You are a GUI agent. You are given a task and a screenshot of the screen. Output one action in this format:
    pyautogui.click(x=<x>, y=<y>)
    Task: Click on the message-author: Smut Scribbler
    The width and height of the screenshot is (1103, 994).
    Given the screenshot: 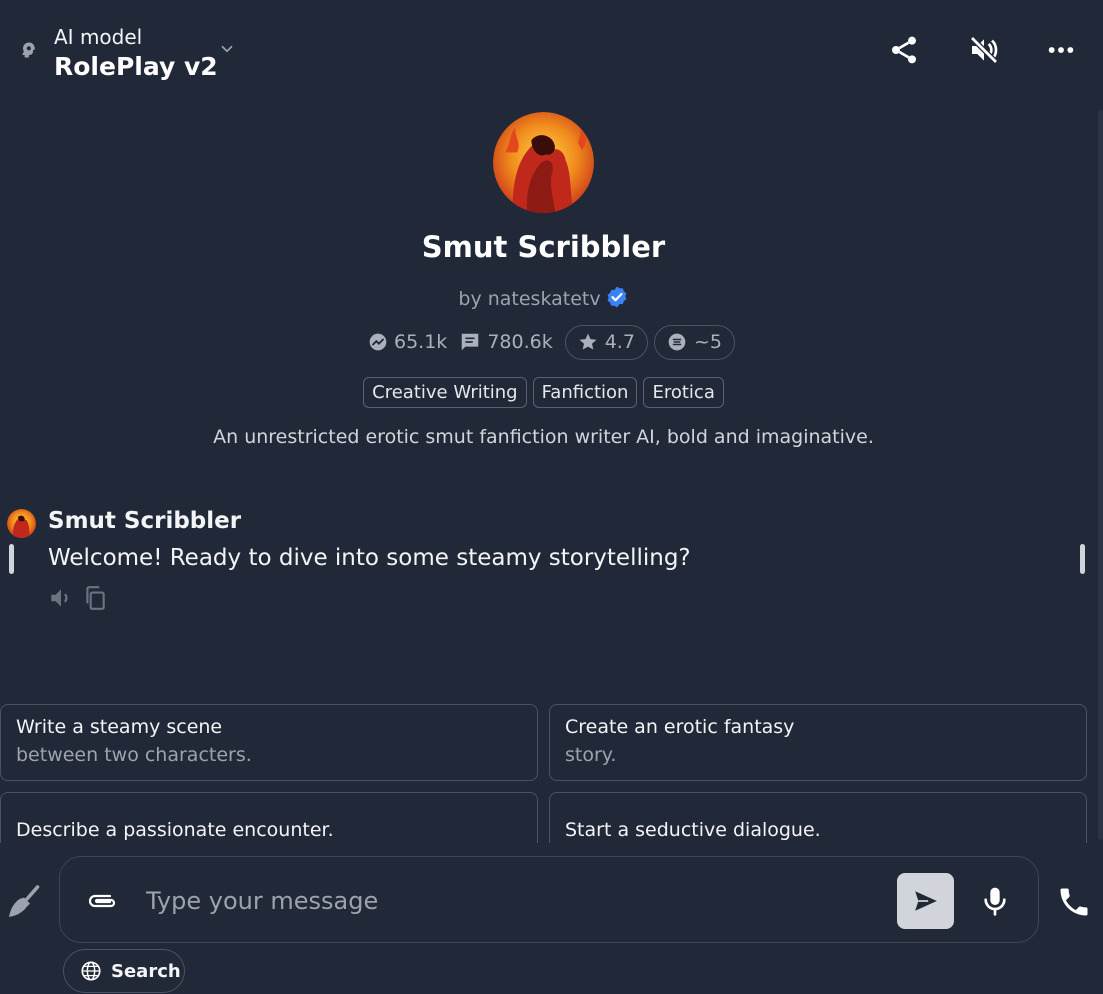 What is the action you would take?
    pyautogui.click(x=145, y=521)
    